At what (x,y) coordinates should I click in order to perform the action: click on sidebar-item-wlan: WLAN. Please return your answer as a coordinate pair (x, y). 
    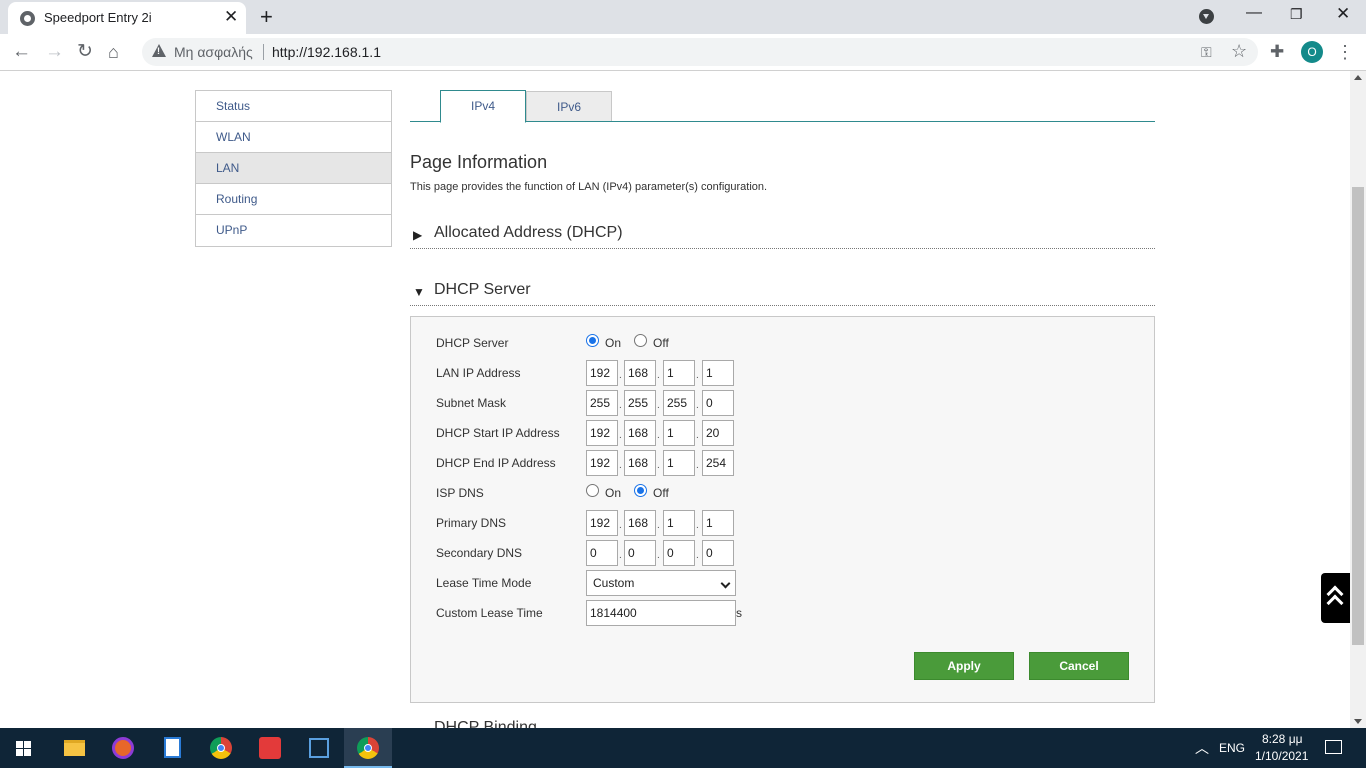
    Looking at the image, I should click on (293, 137).